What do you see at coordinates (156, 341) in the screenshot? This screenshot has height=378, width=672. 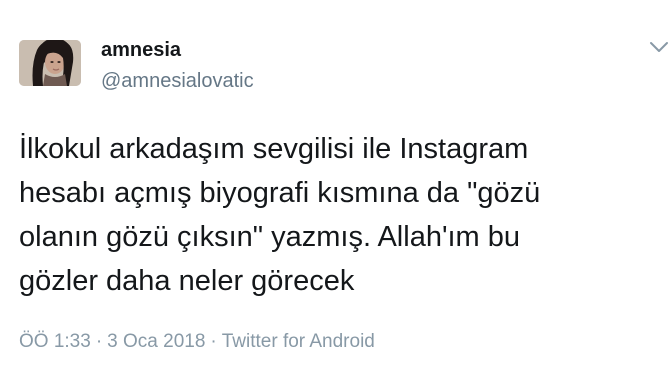 I see `tweet-date: 3 Oca 2018` at bounding box center [156, 341].